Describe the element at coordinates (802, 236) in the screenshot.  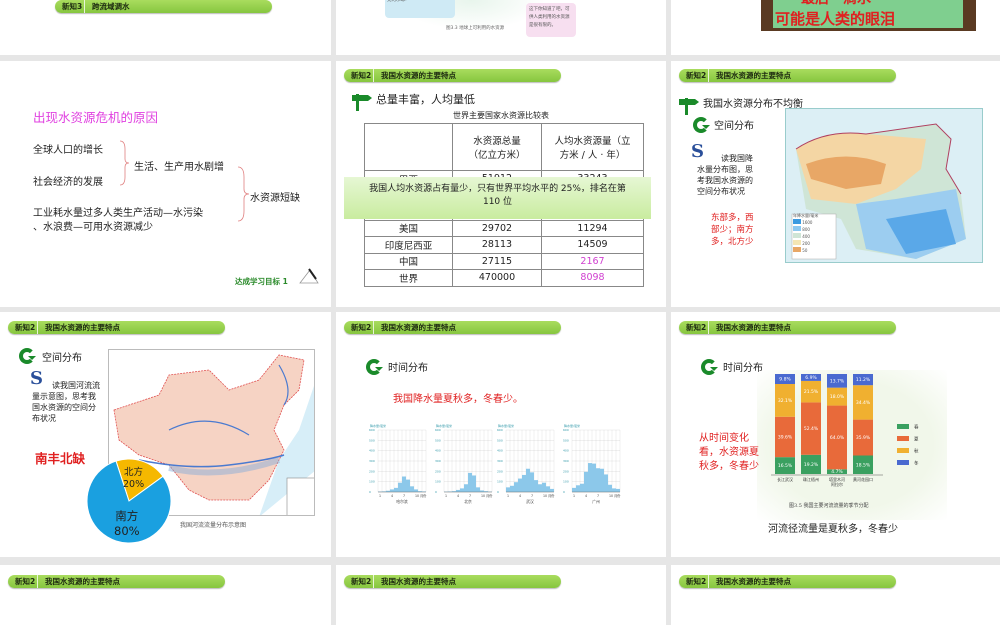
I see `legend-item: 400` at that location.